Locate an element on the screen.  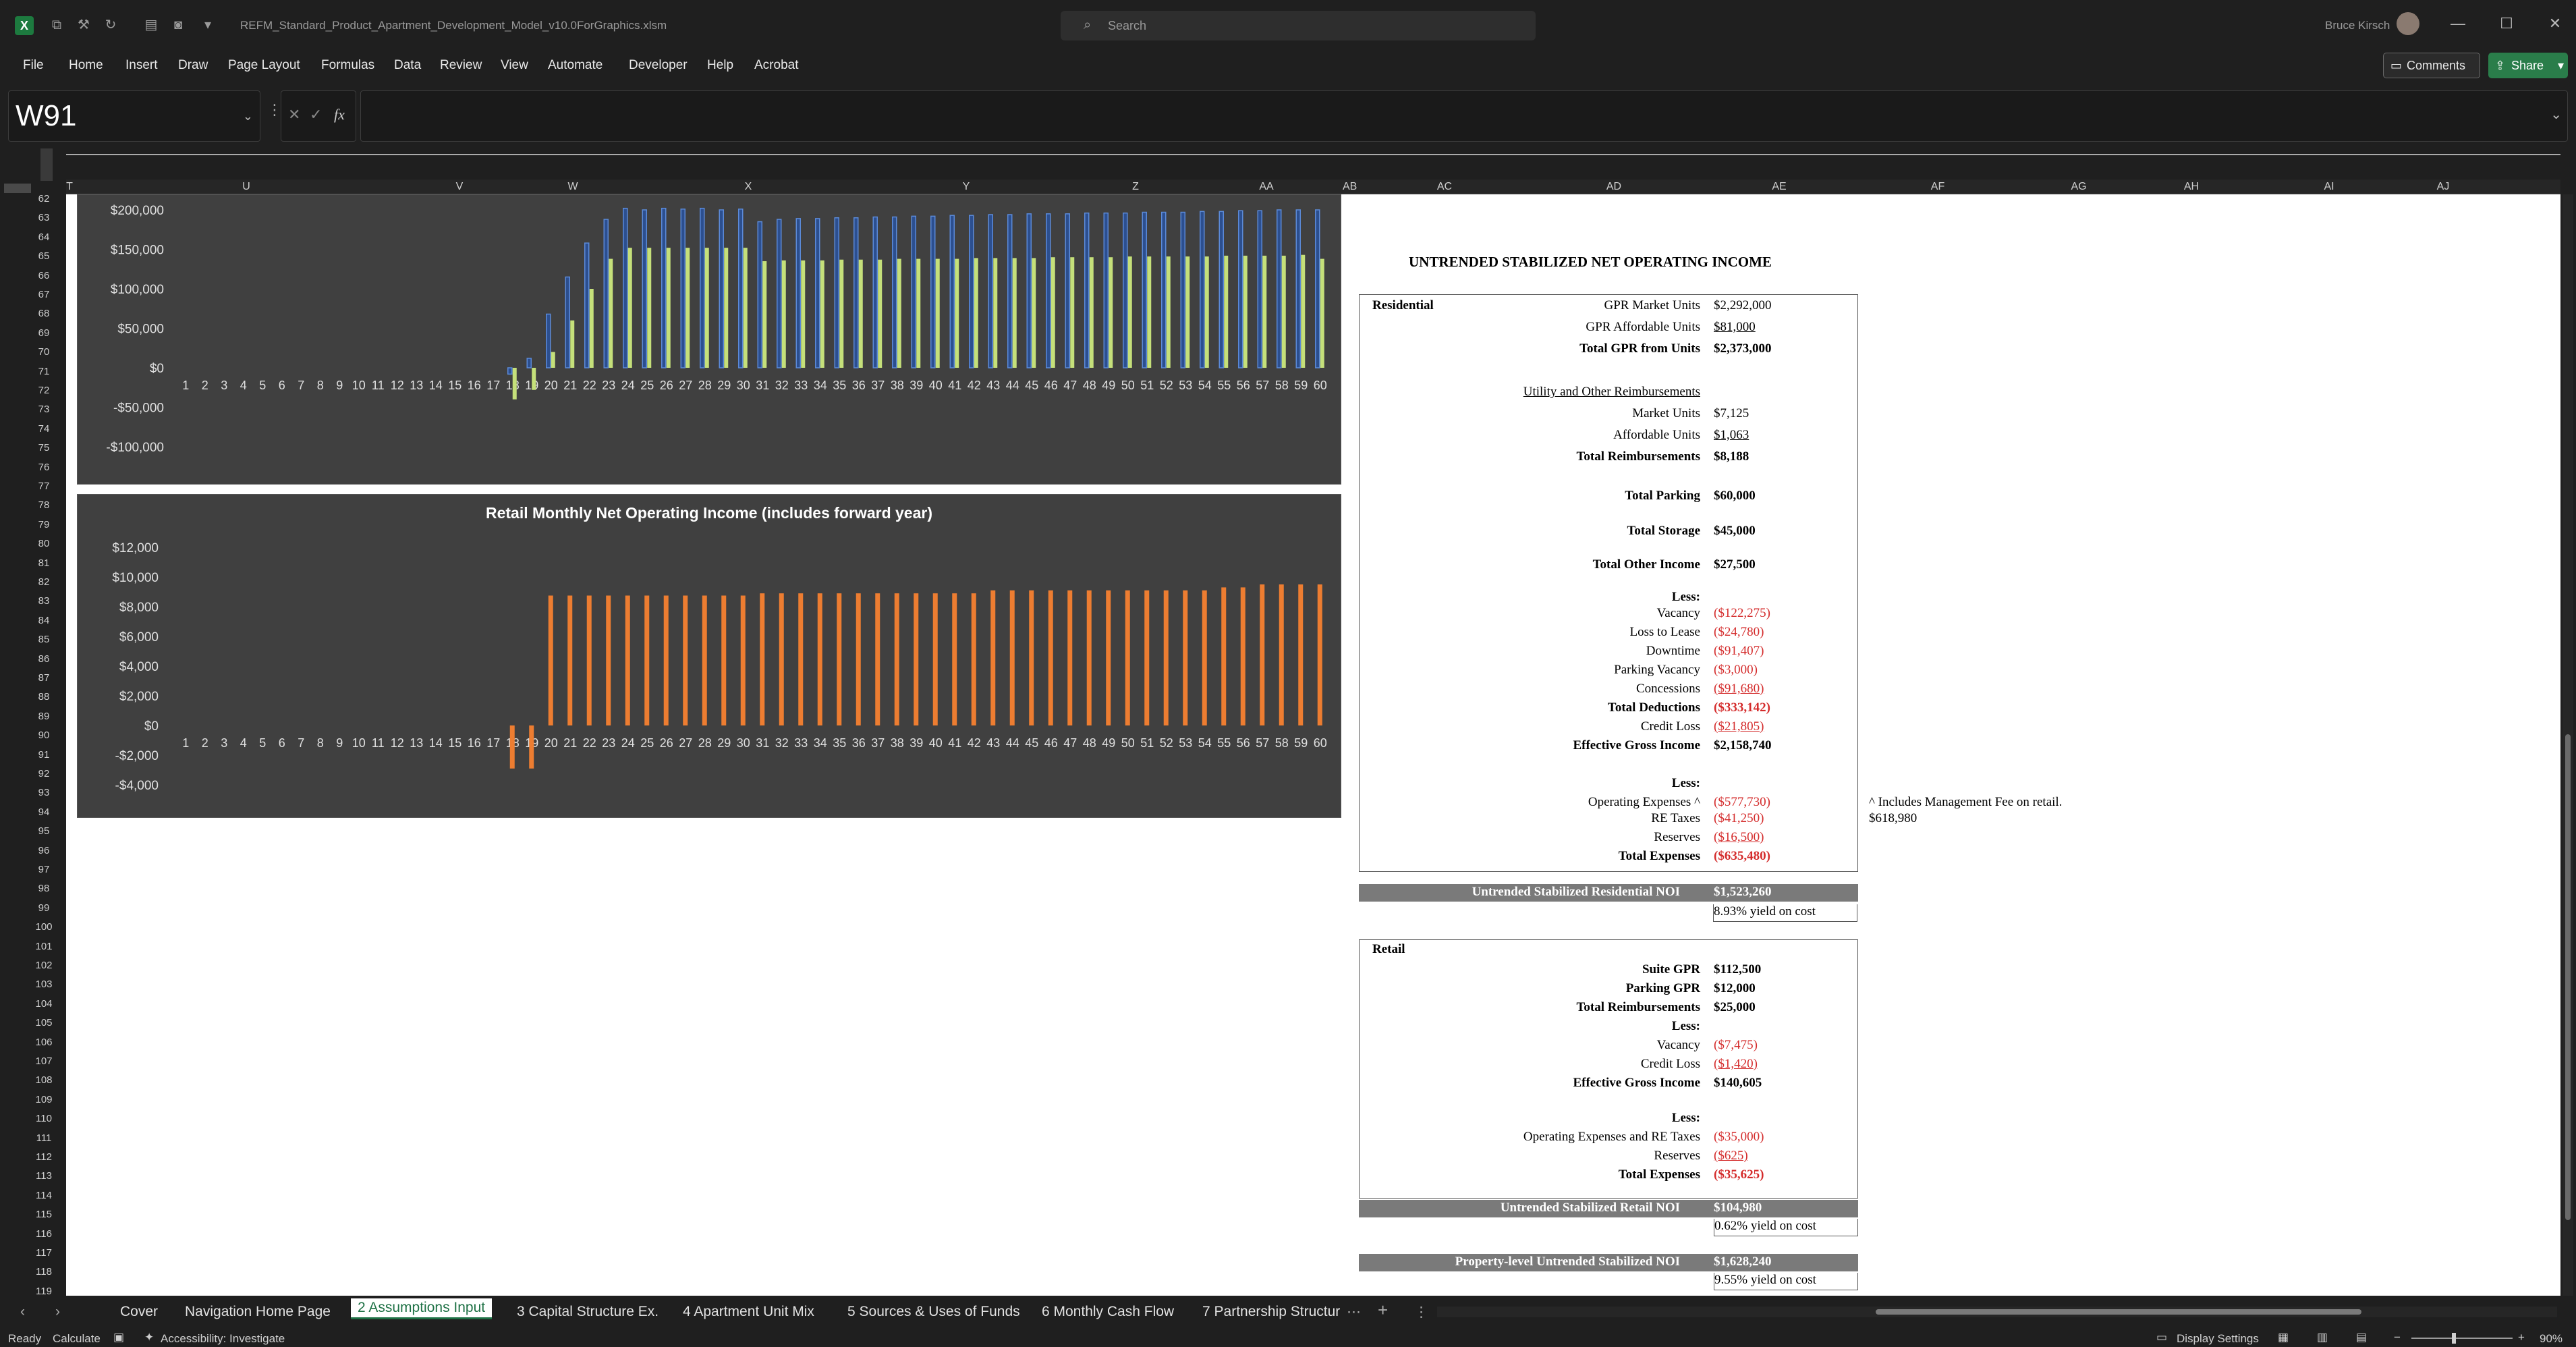
col-AD: AD is located at coordinates (1614, 187).